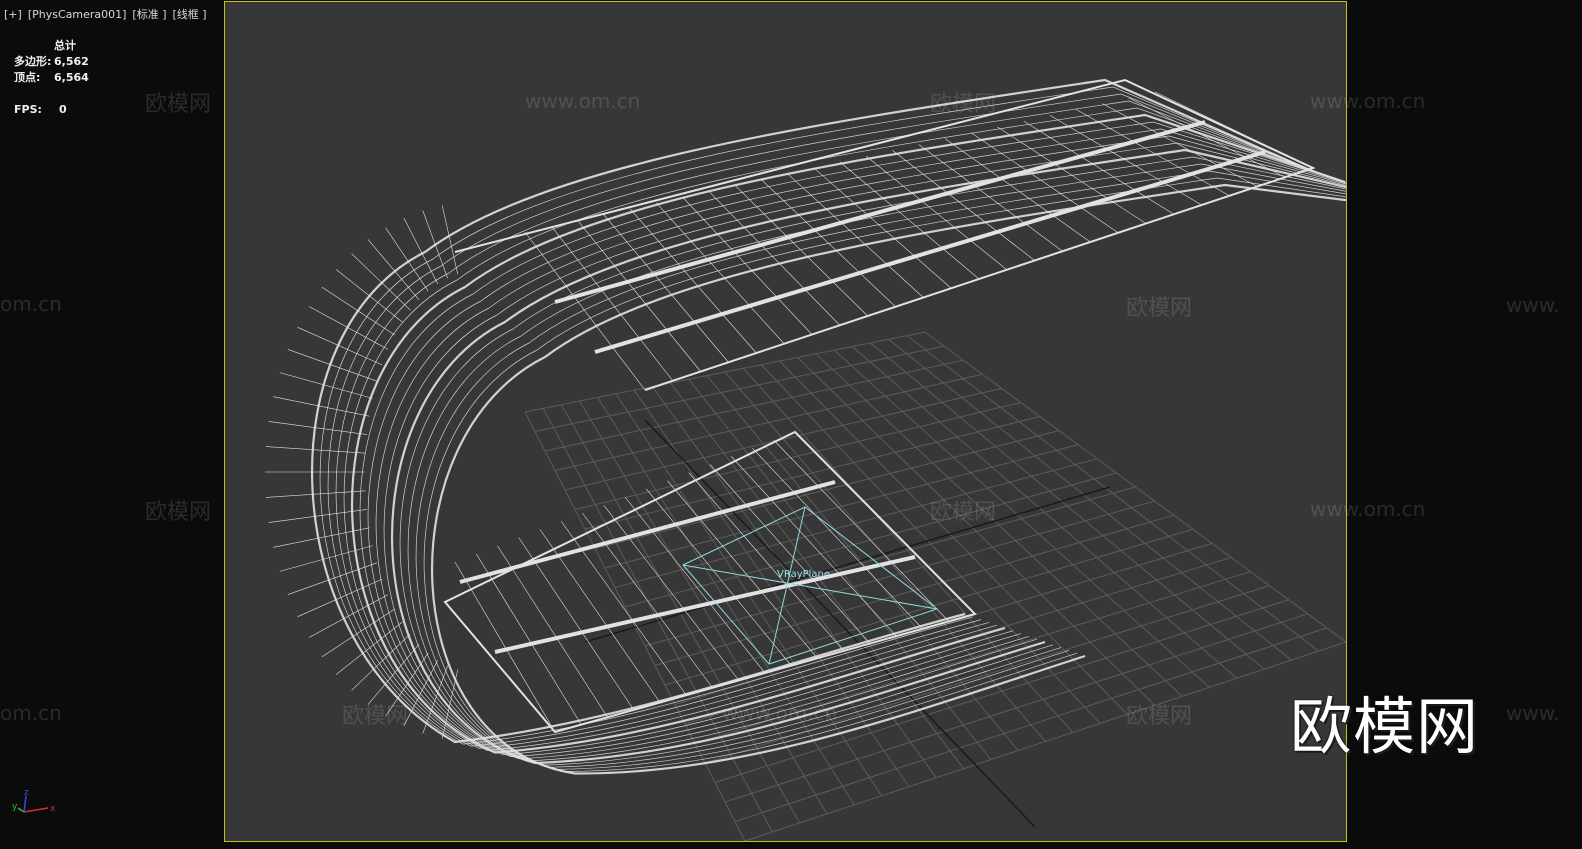 The width and height of the screenshot is (1582, 849). Describe the element at coordinates (13, 14) in the screenshot. I see `viewport-menu-plus: [+]` at that location.